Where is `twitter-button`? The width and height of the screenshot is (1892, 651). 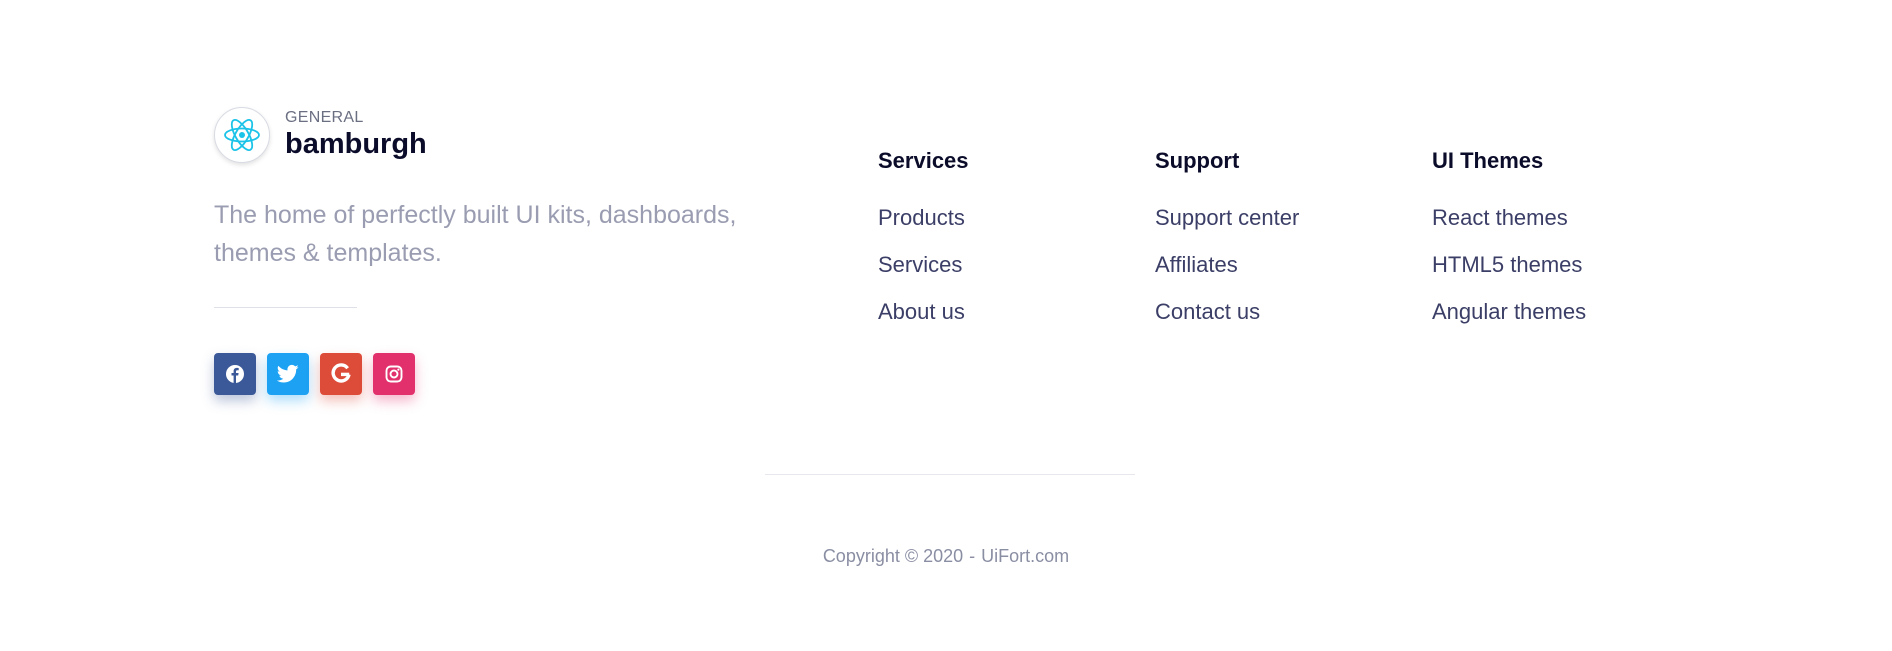
twitter-button is located at coordinates (288, 374).